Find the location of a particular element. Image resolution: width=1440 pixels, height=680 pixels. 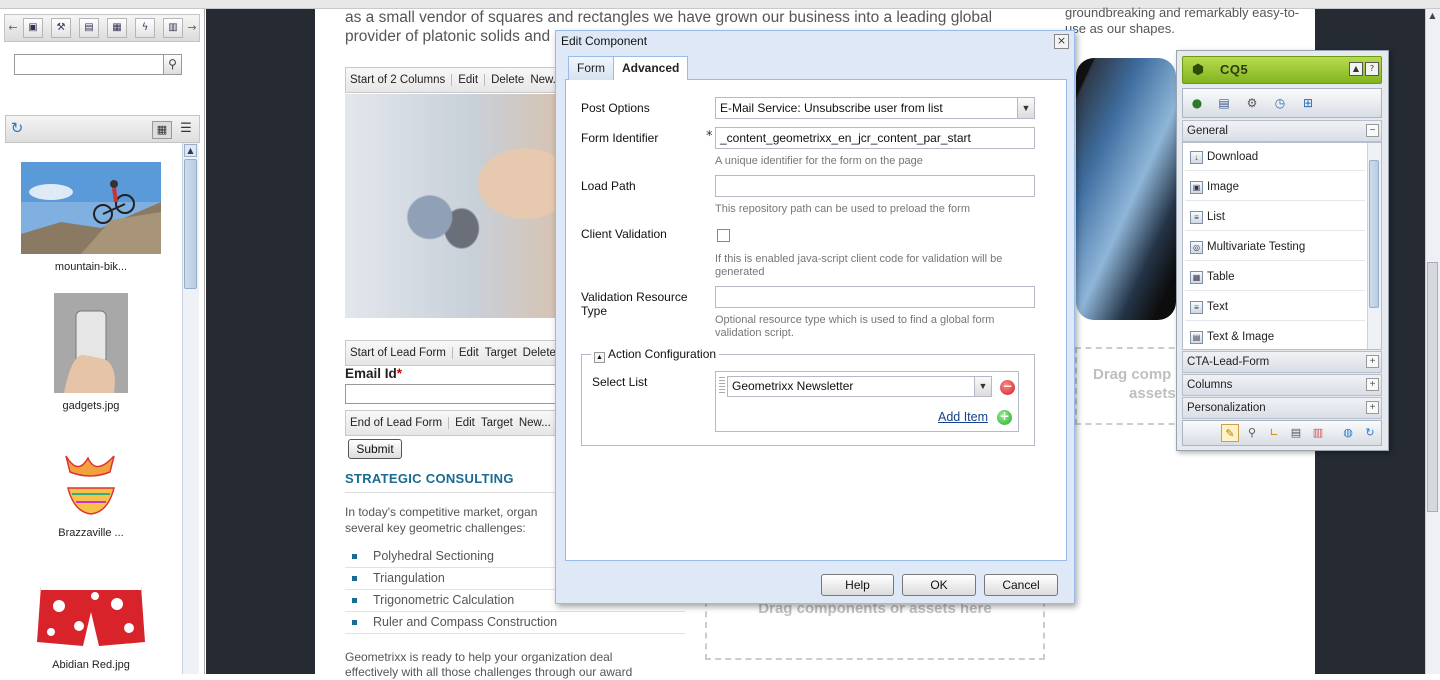

properties-icon: ▤ is located at coordinates (1296, 433).